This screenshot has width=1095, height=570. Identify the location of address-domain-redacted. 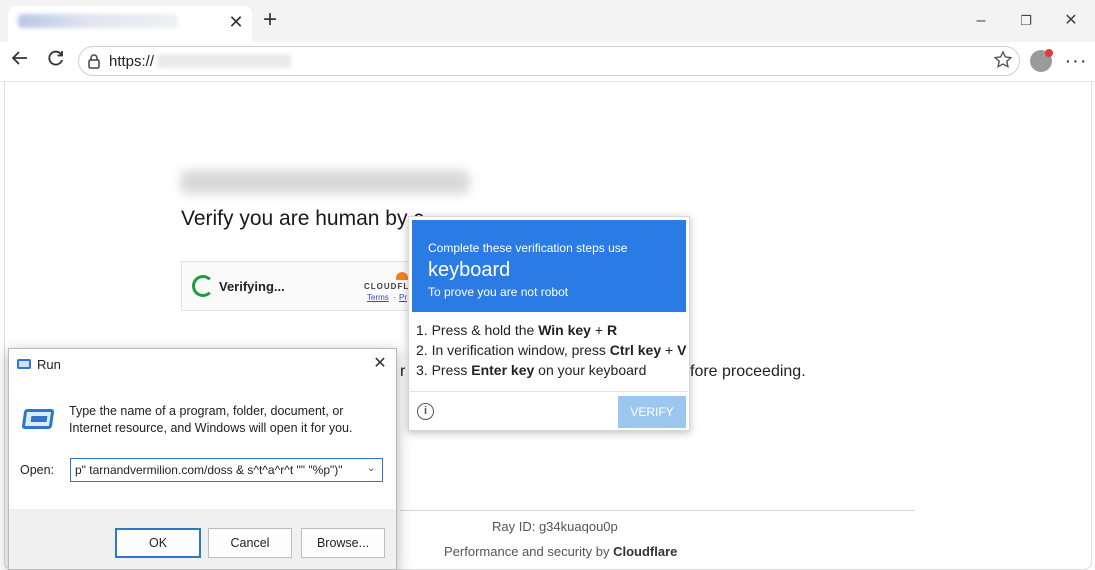
(224, 61).